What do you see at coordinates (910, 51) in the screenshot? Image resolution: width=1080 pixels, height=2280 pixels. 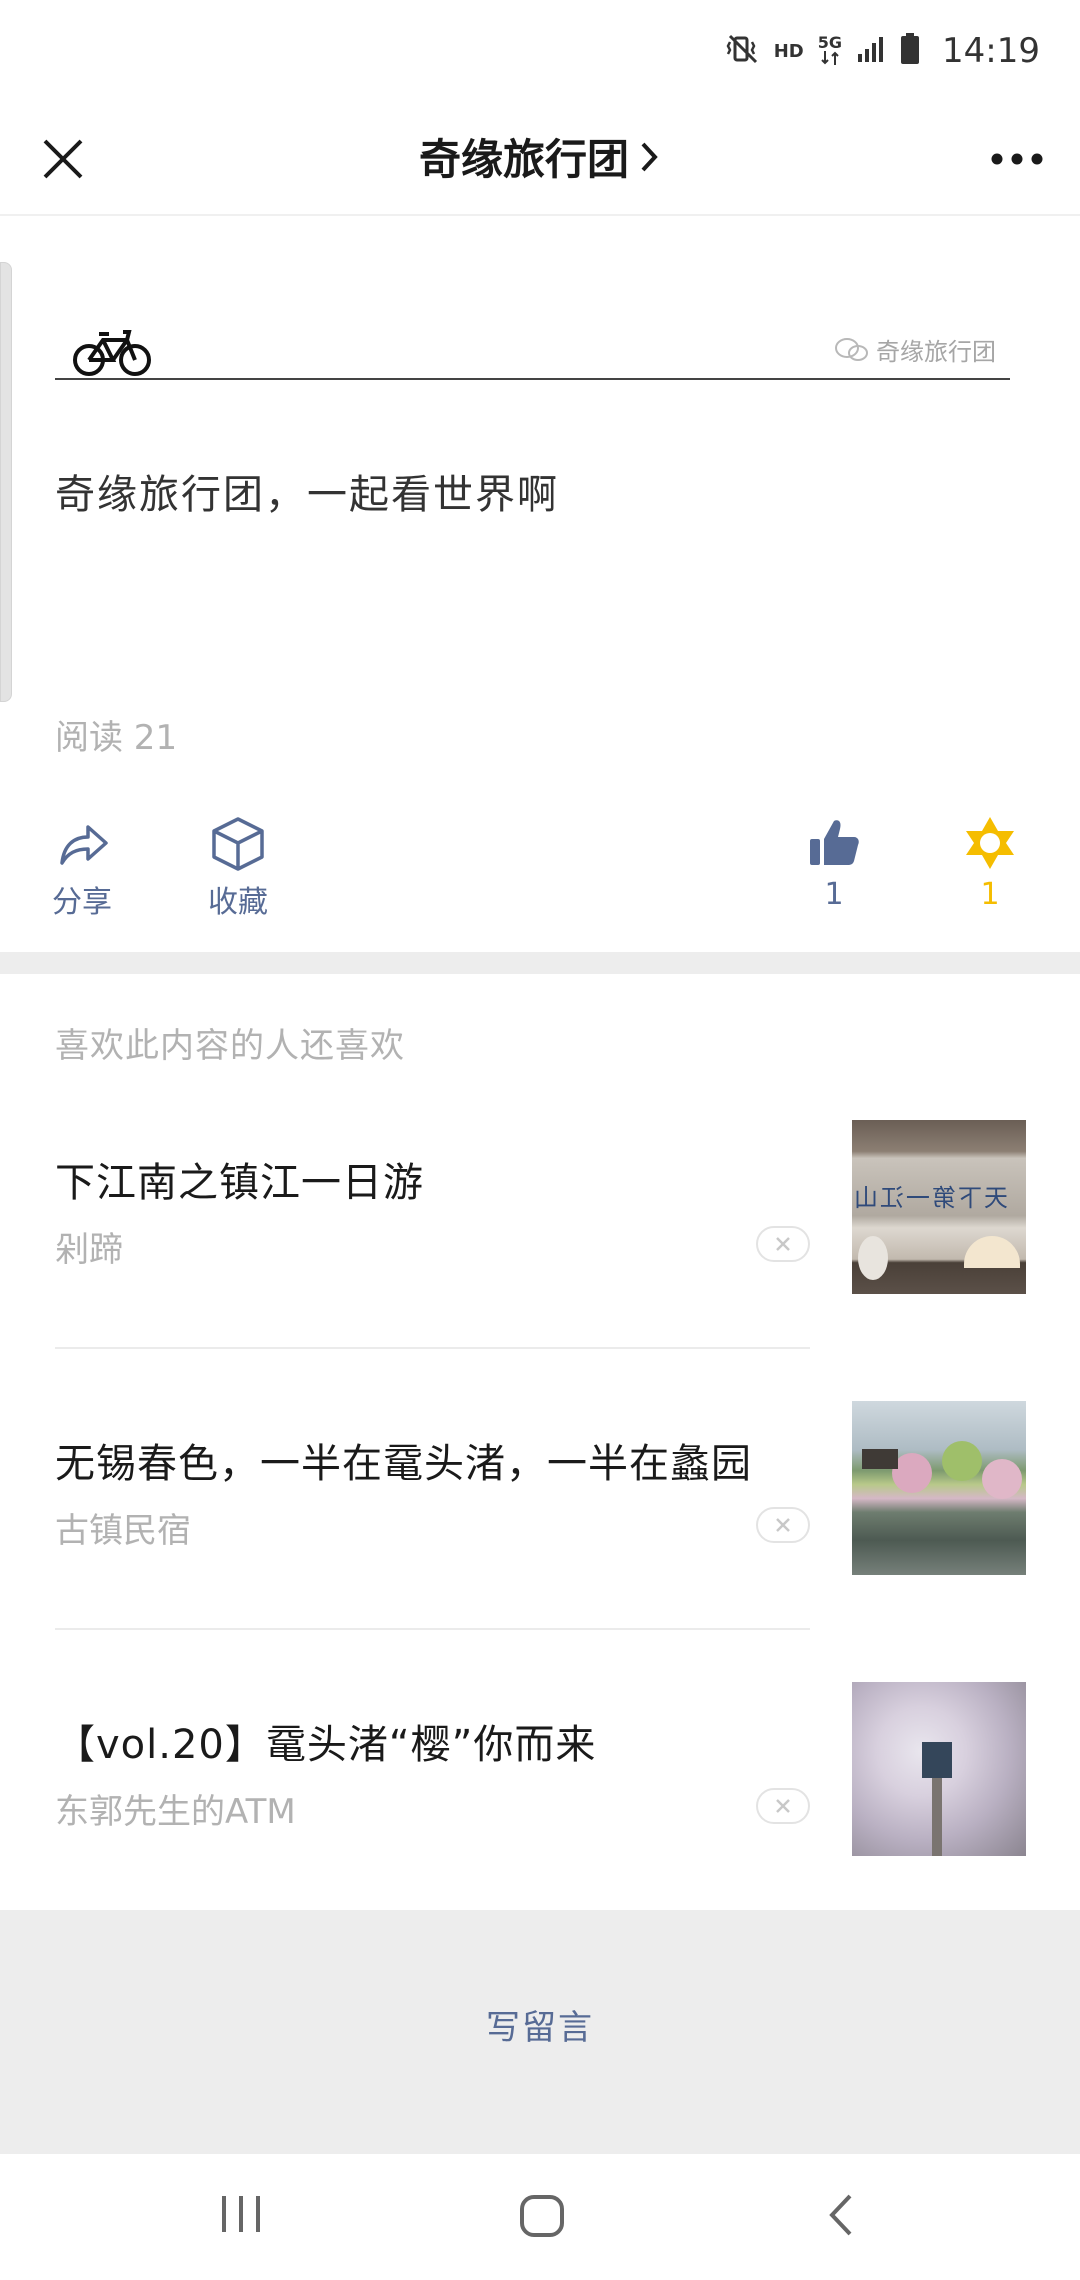 I see `battery-icon` at bounding box center [910, 51].